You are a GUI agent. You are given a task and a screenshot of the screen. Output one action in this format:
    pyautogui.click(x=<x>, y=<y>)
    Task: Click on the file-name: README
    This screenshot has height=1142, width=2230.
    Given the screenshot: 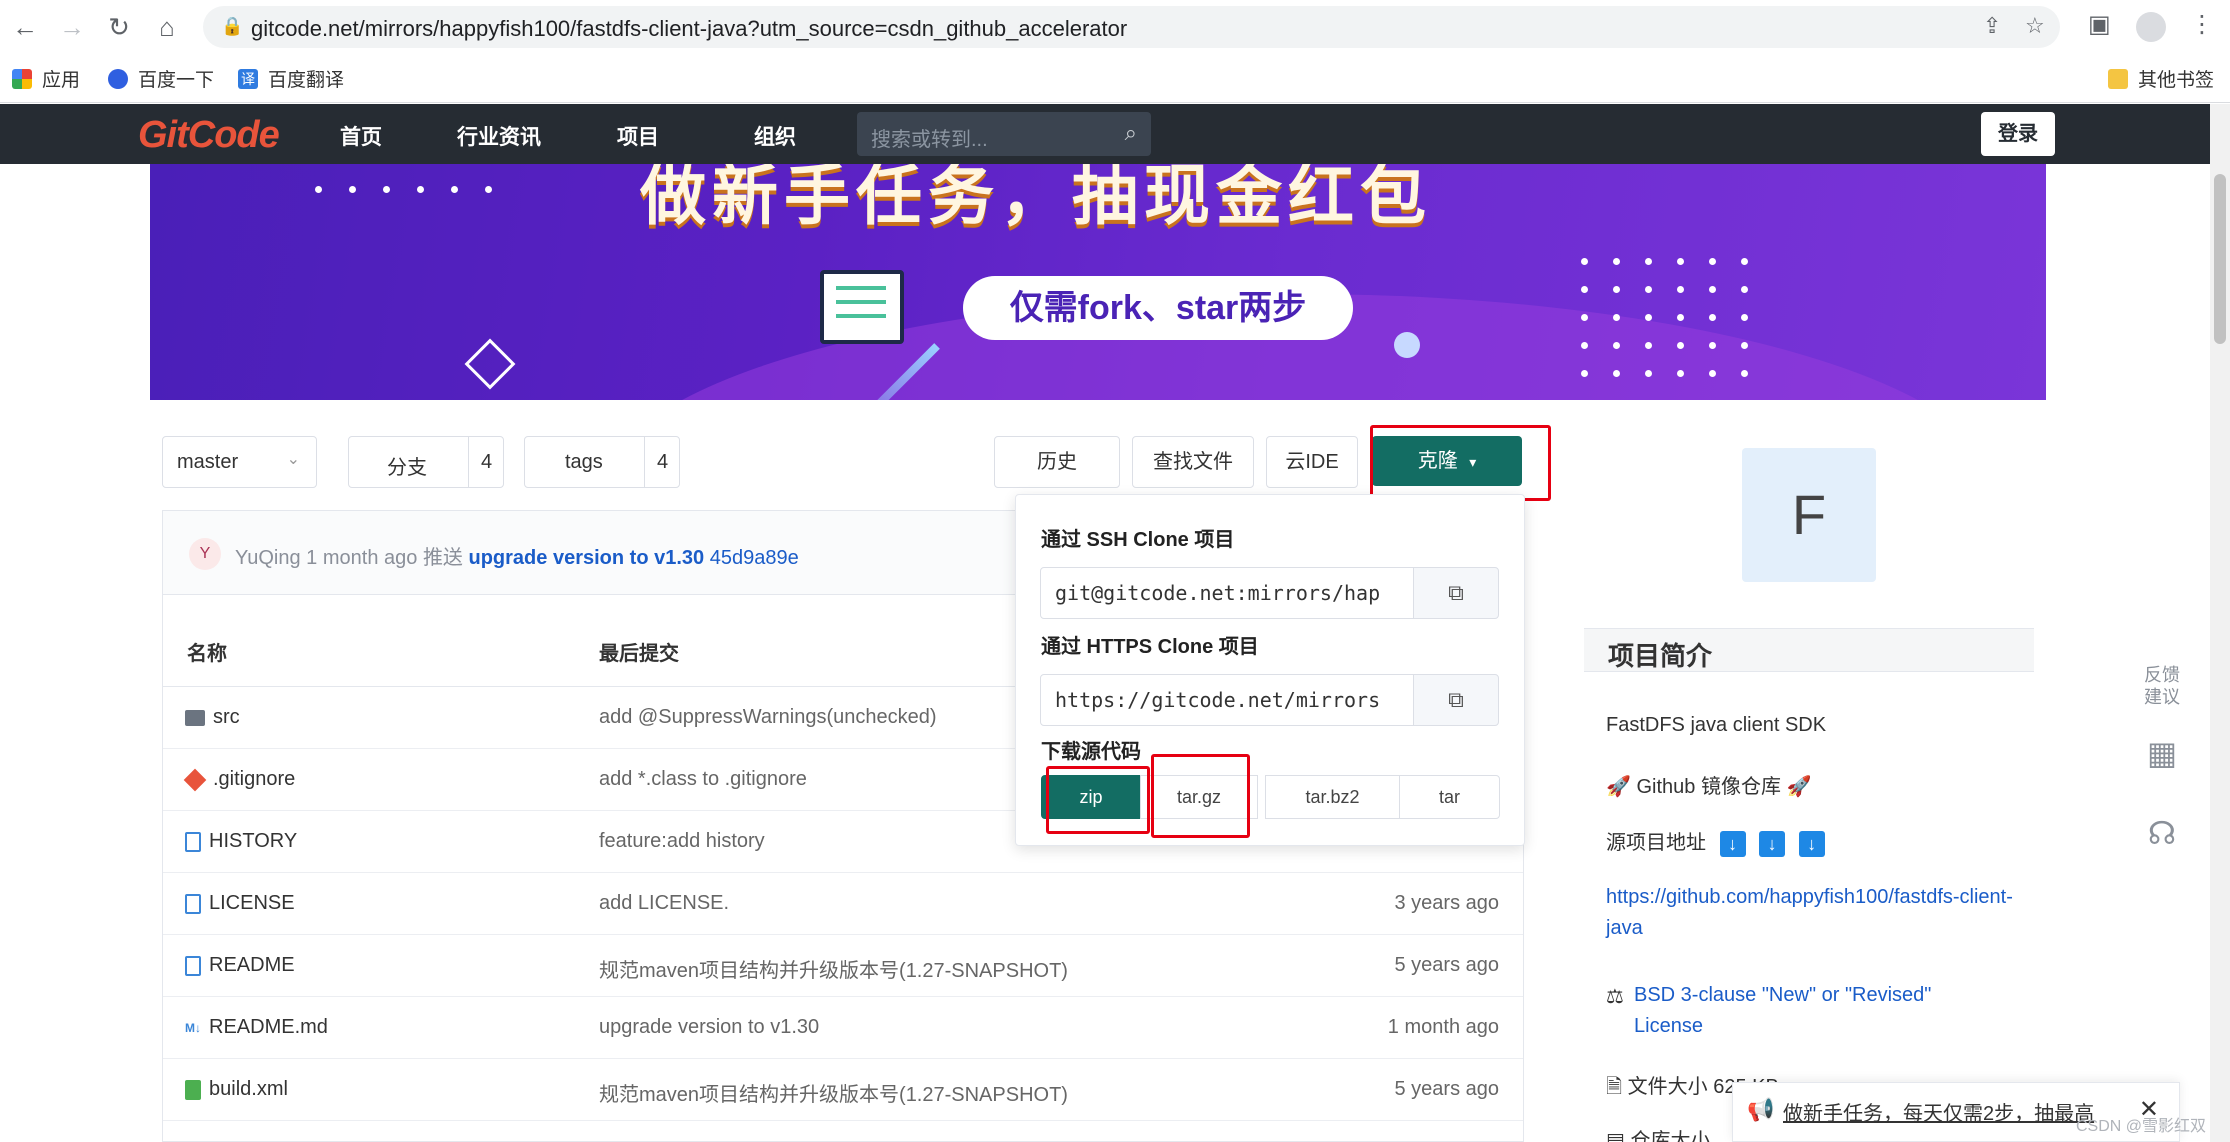 What is the action you would take?
    pyautogui.click(x=252, y=965)
    